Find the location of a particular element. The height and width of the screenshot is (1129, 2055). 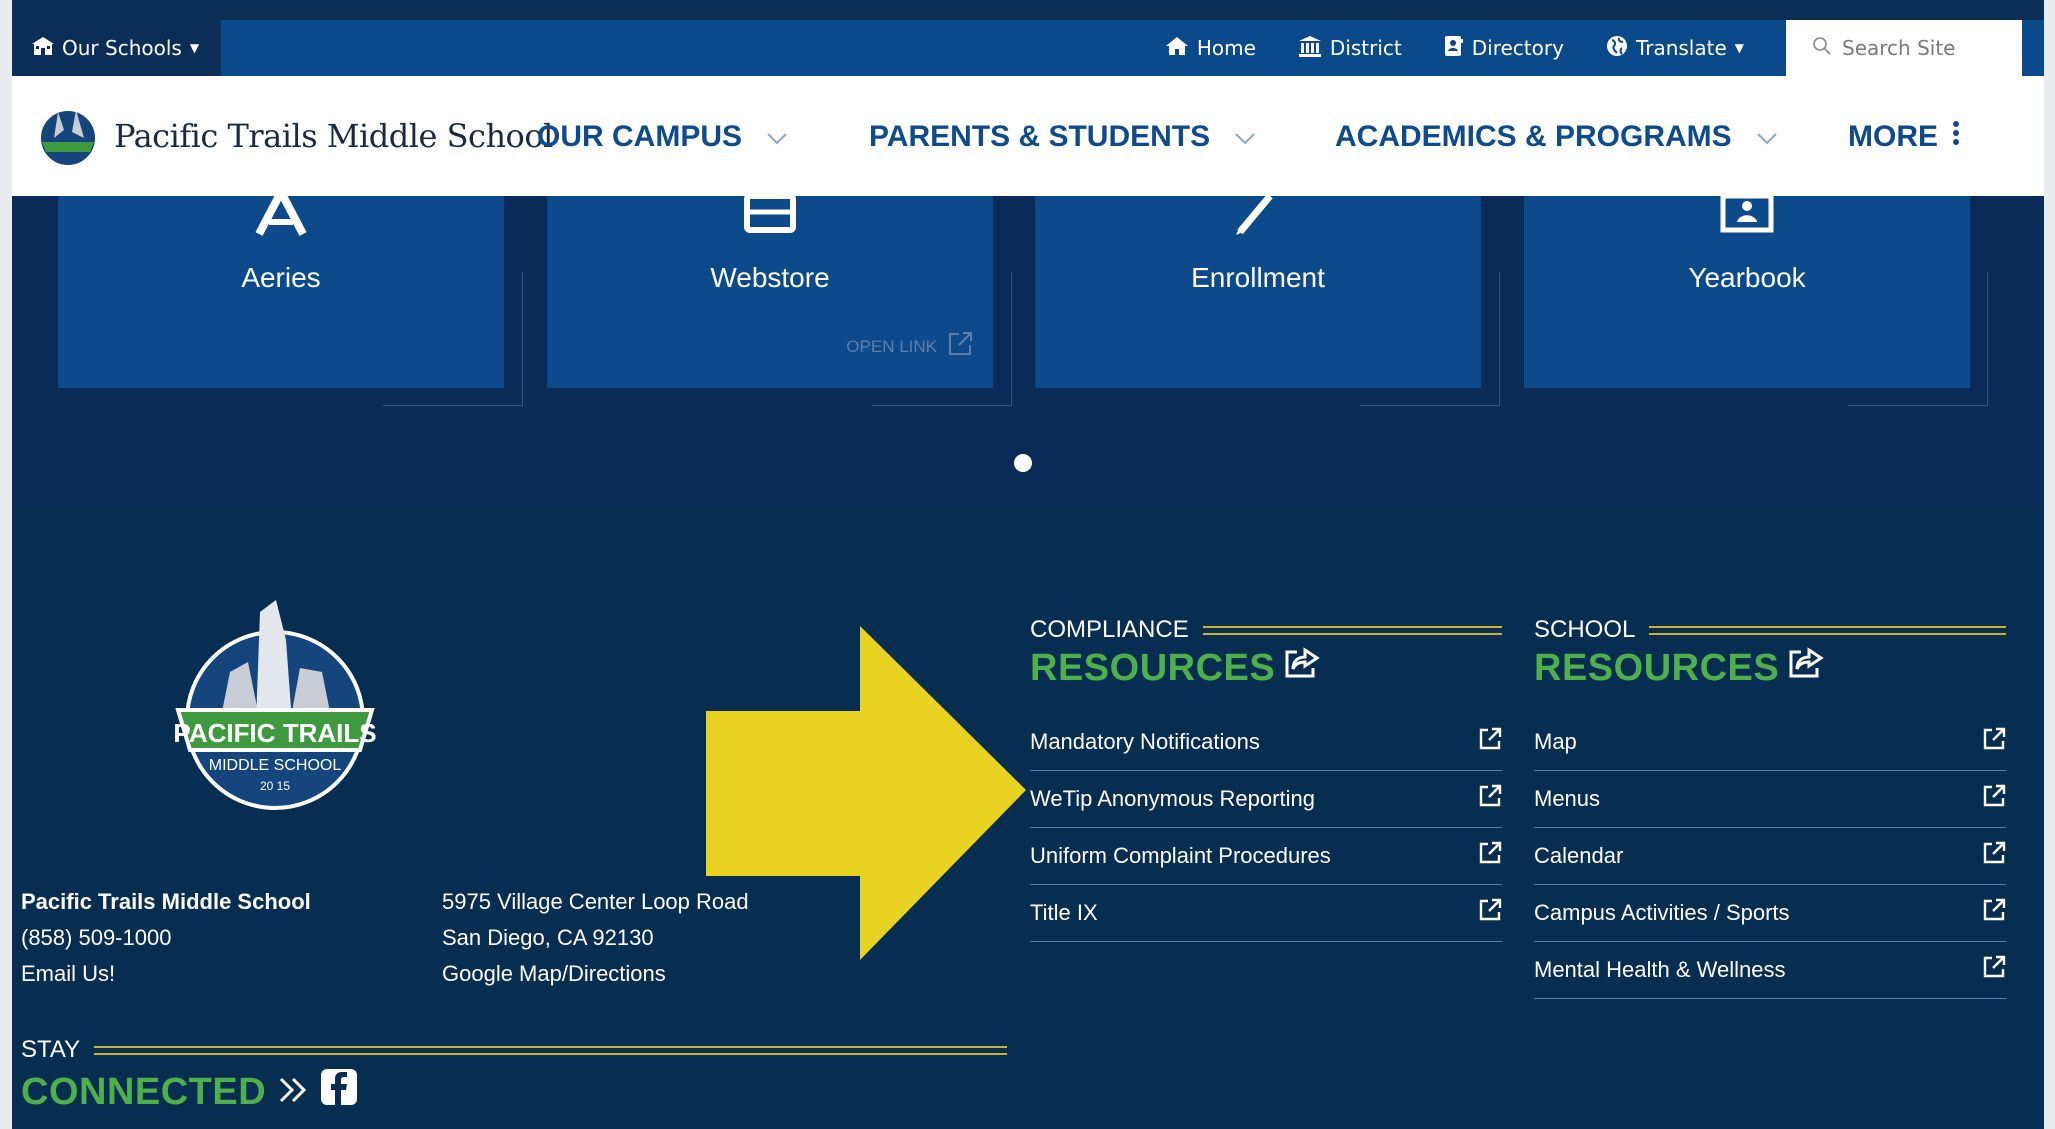

pencil-icon is located at coordinates (1258, 216).